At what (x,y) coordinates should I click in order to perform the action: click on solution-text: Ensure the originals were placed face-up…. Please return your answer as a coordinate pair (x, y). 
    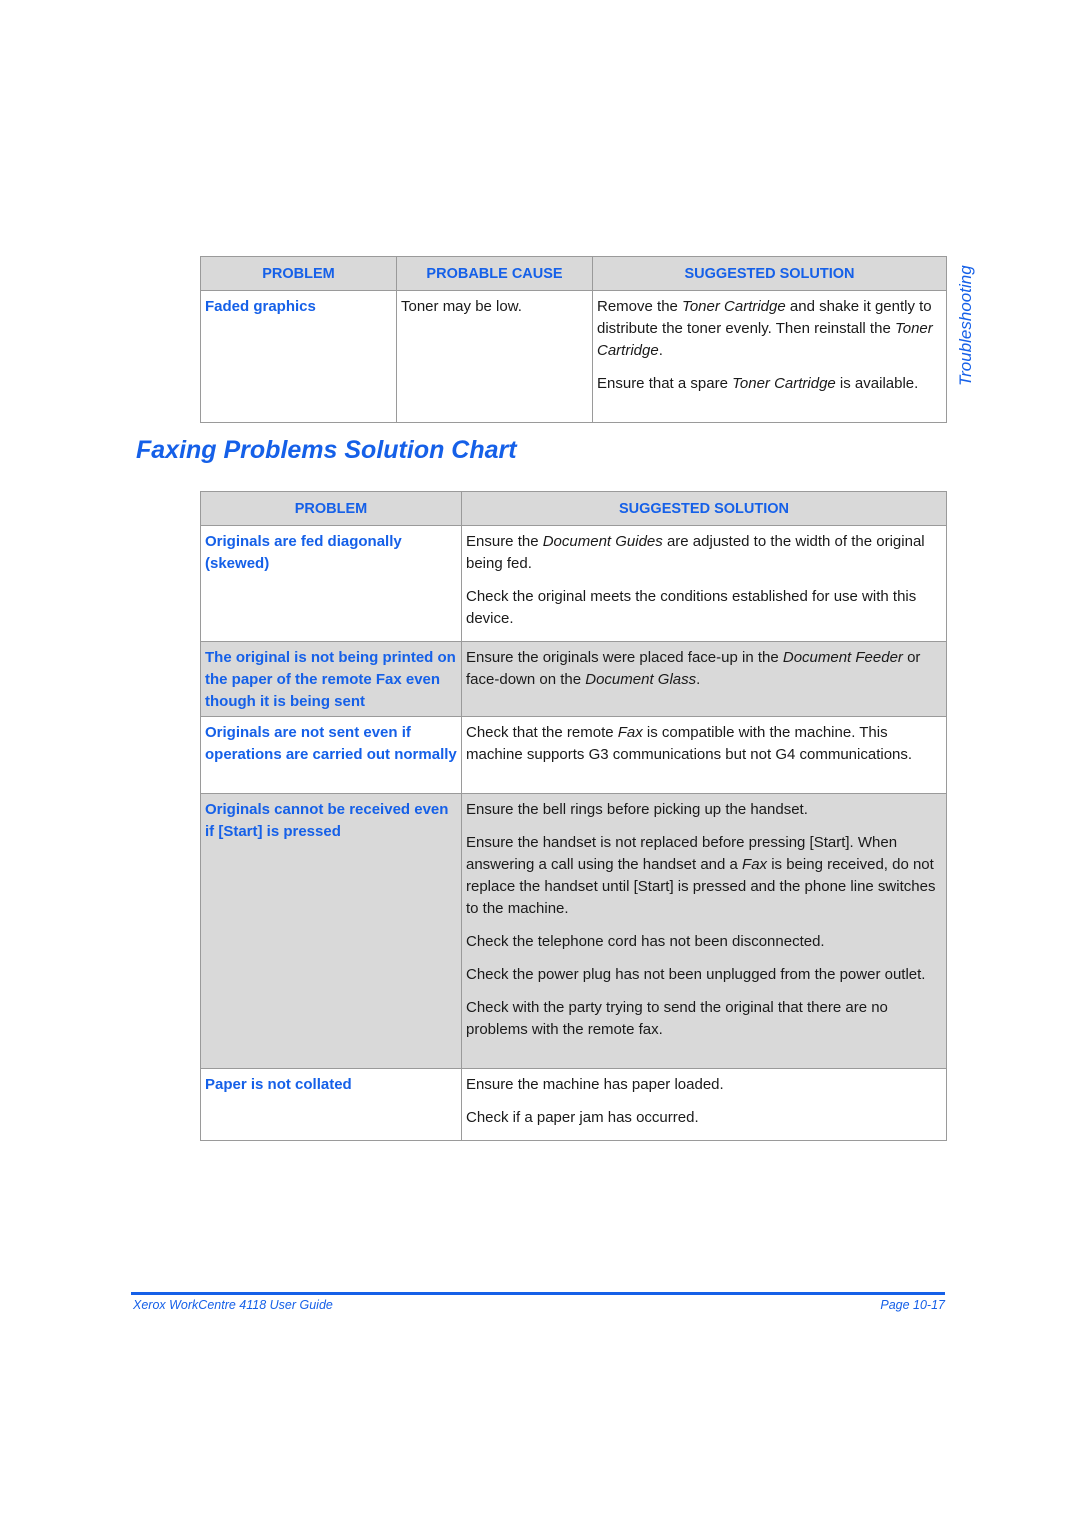
    Looking at the image, I should click on (624, 657).